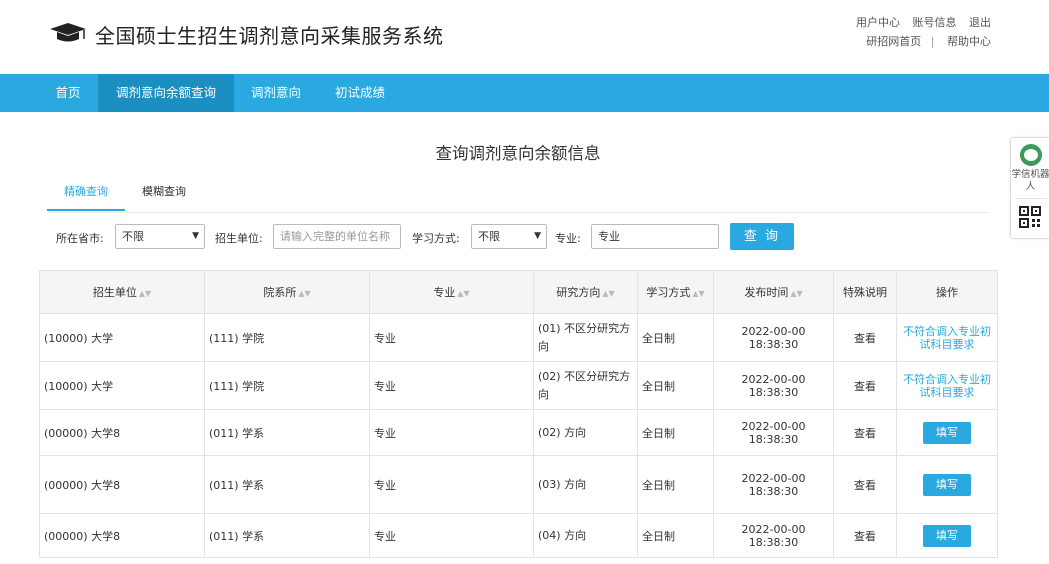  I want to click on cell-direction: (04) 方向, so click(585, 535).